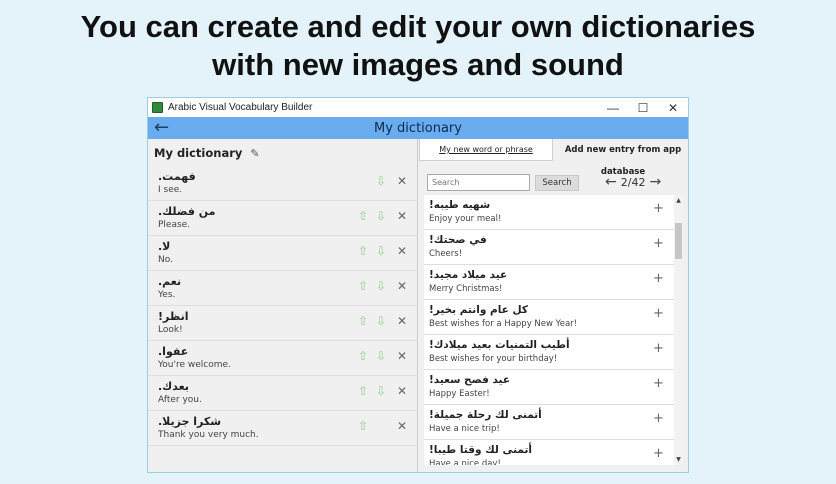  I want to click on headline-line-2: with new images and sound, so click(418, 64).